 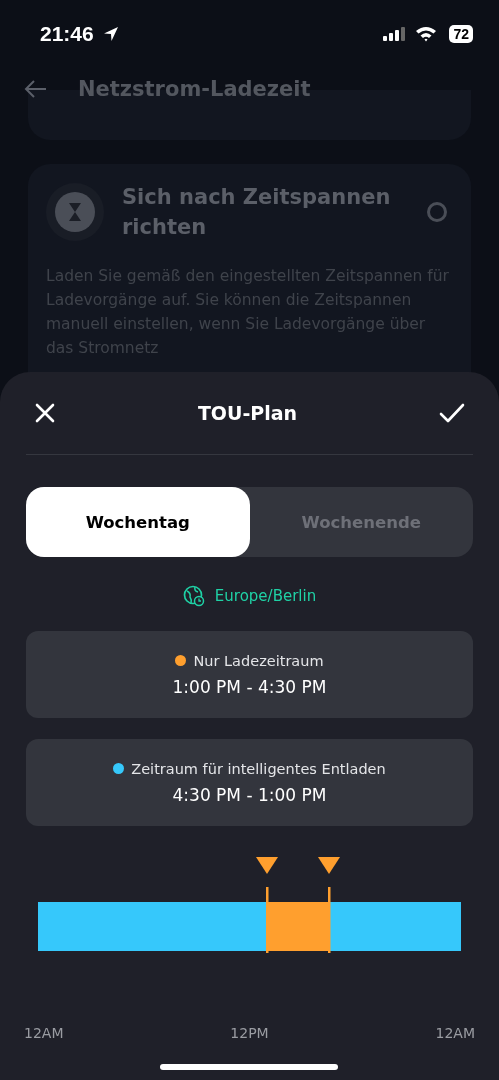 What do you see at coordinates (45, 413) in the screenshot?
I see `close-icon` at bounding box center [45, 413].